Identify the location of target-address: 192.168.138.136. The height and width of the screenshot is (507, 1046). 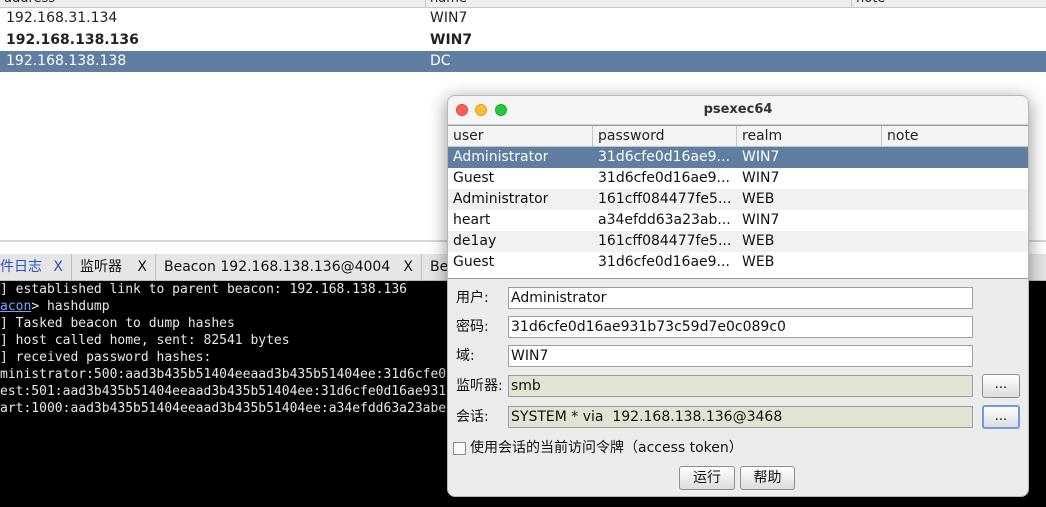
(72, 40).